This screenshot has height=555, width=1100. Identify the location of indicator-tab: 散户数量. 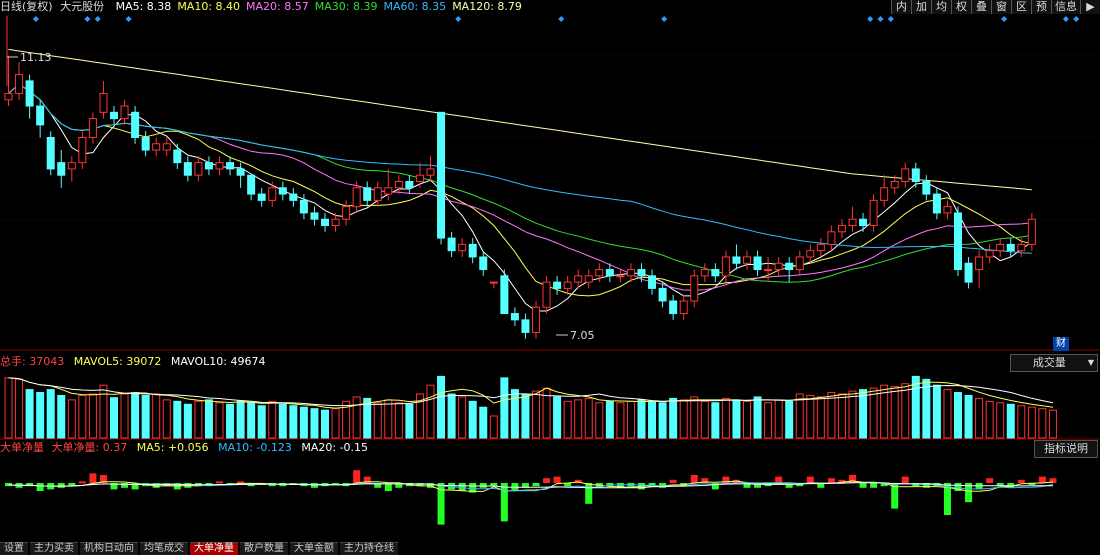
(264, 548).